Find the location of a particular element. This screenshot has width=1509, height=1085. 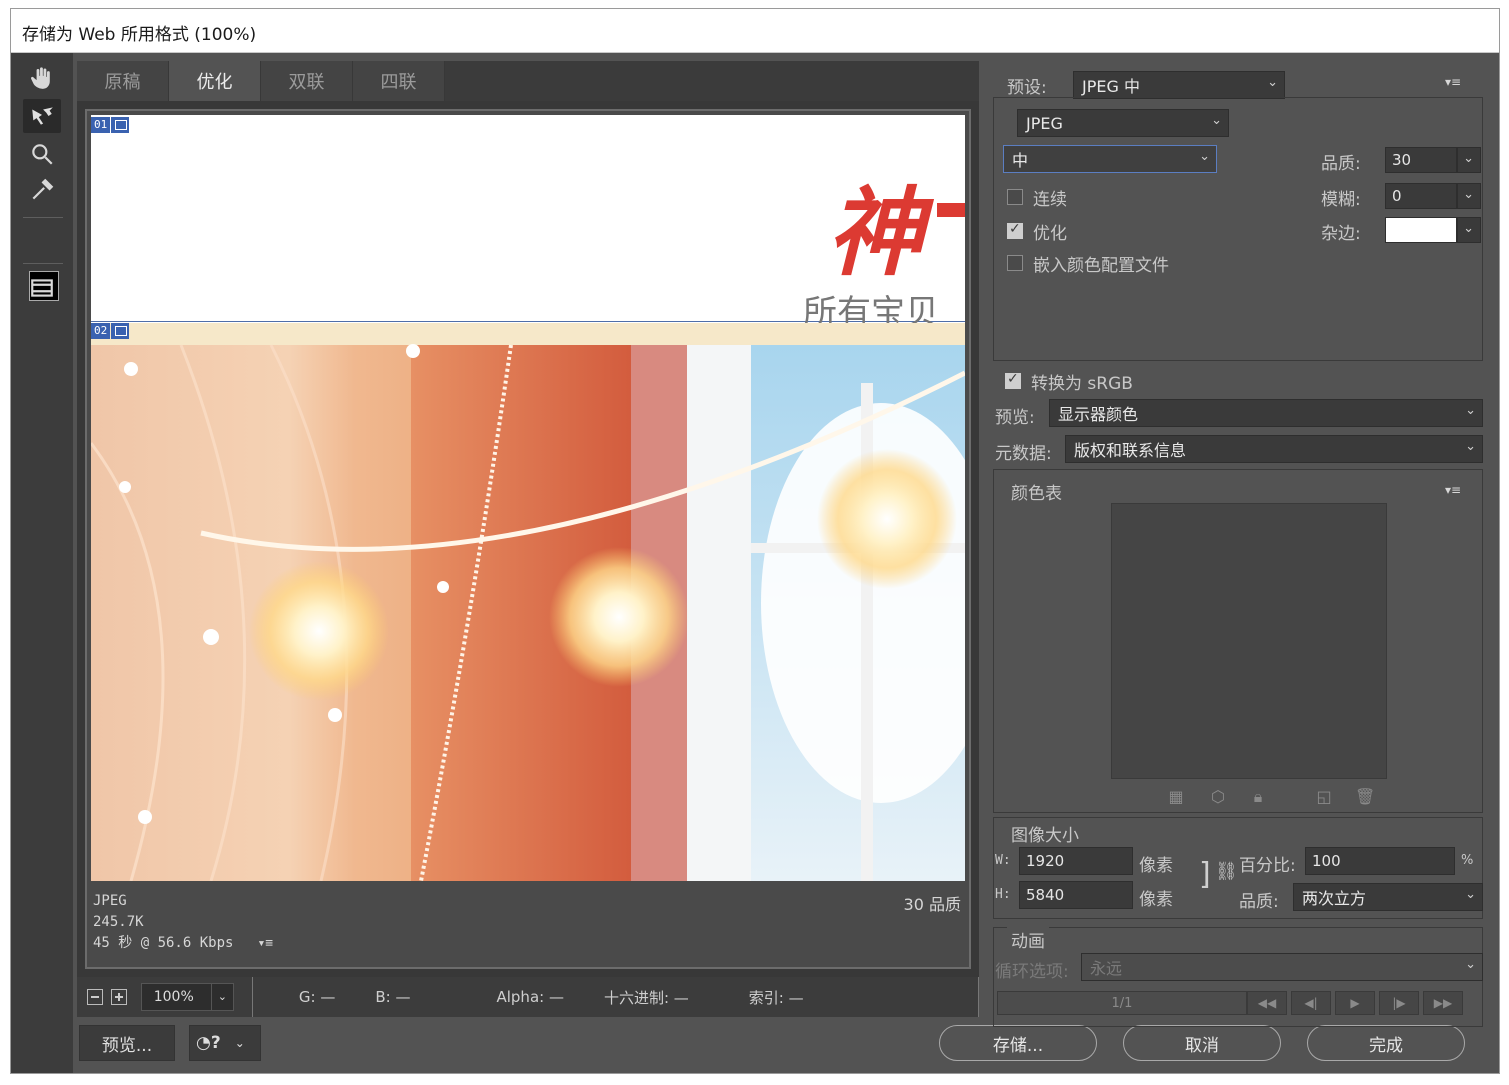

quality-label: 品质: is located at coordinates (1341, 164).